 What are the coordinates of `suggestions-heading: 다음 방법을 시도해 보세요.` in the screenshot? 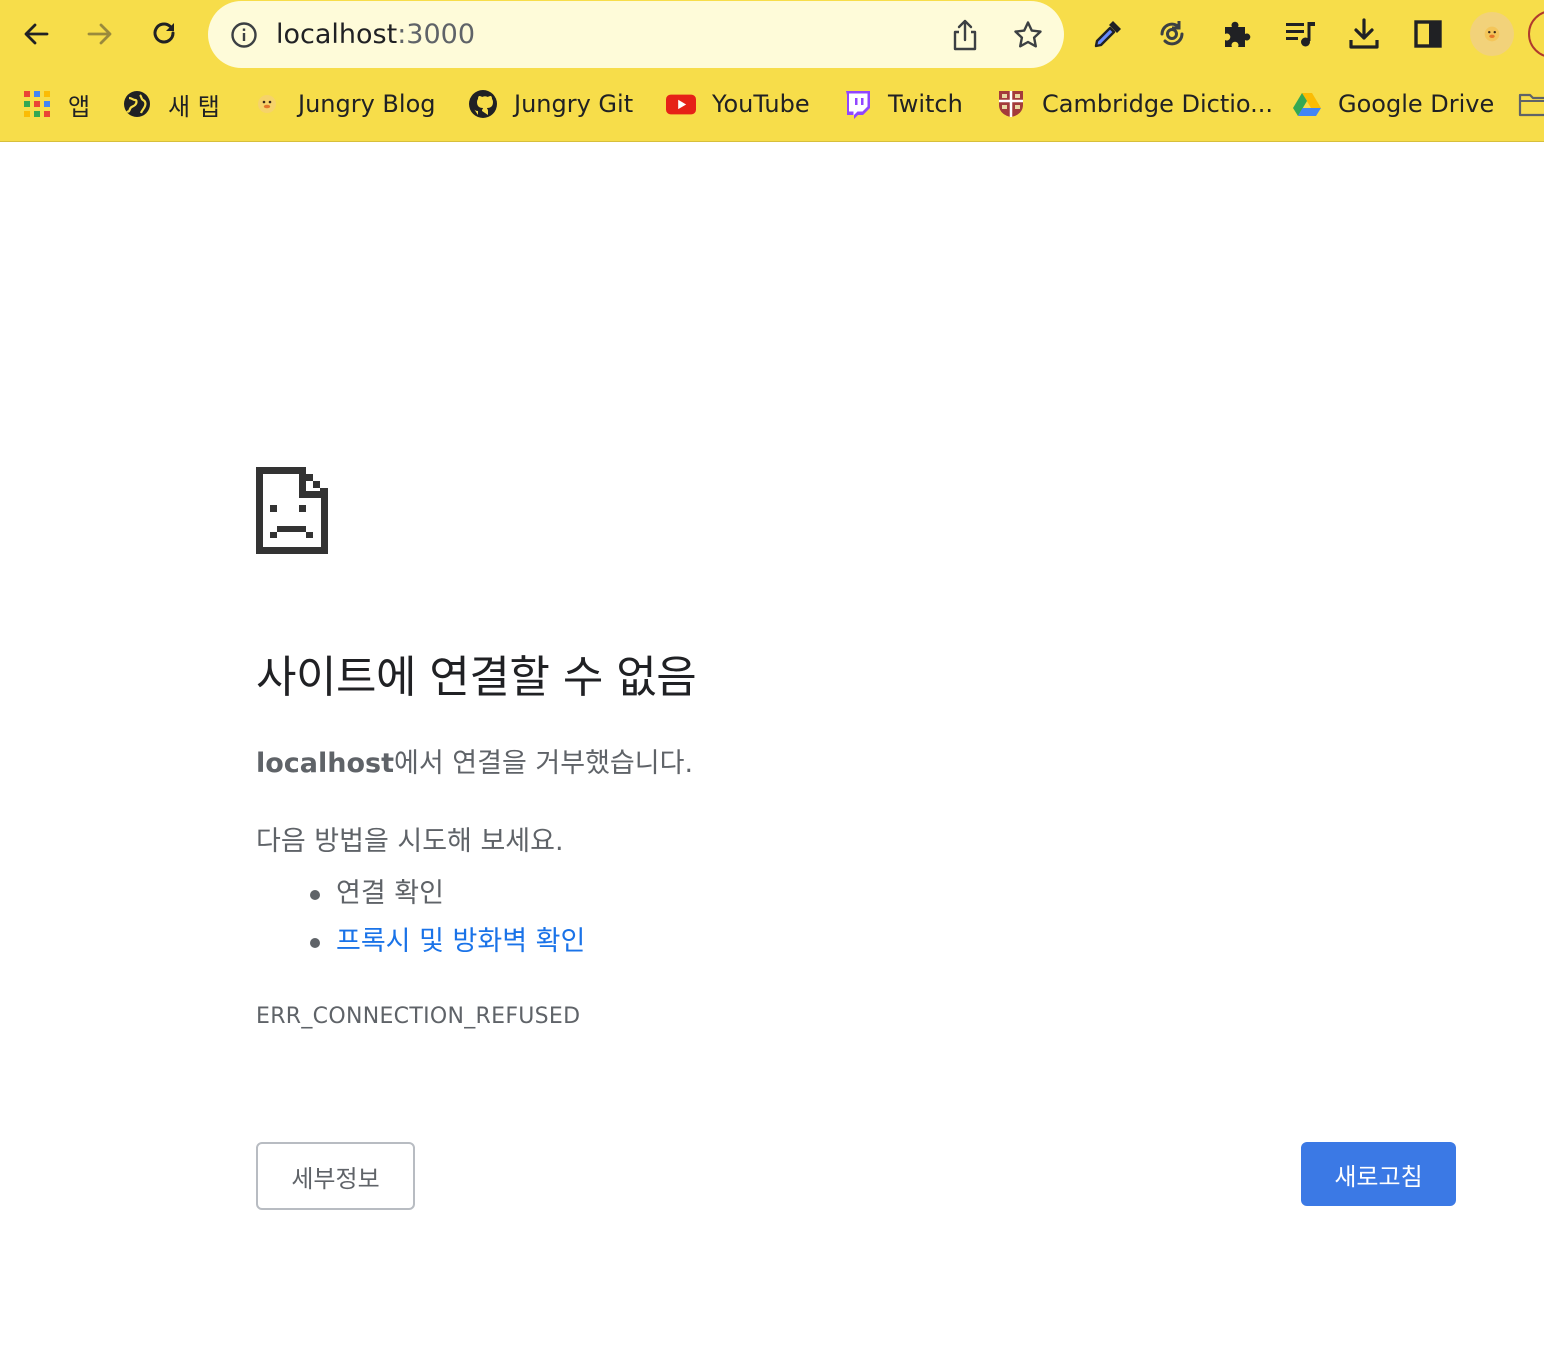 It's located at (410, 841).